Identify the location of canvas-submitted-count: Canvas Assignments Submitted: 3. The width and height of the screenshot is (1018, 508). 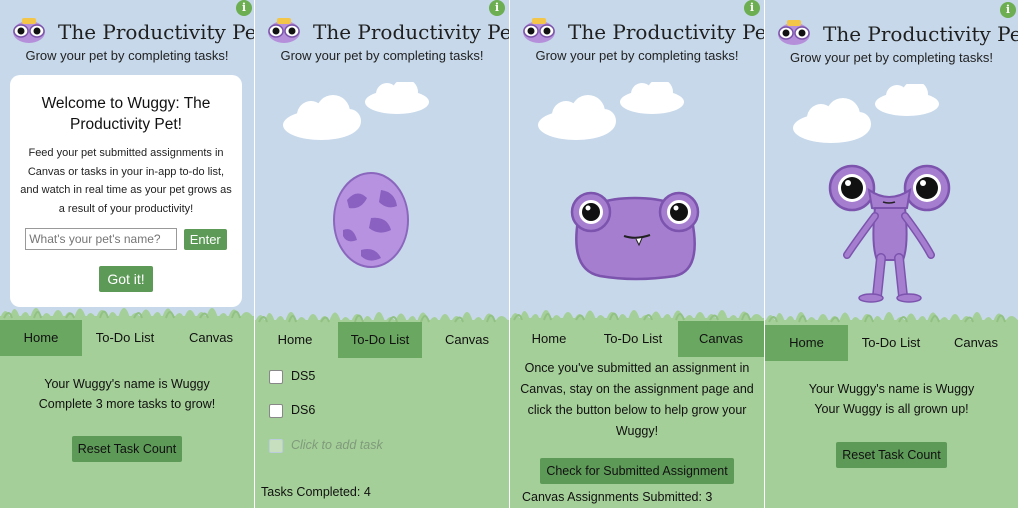
(617, 497).